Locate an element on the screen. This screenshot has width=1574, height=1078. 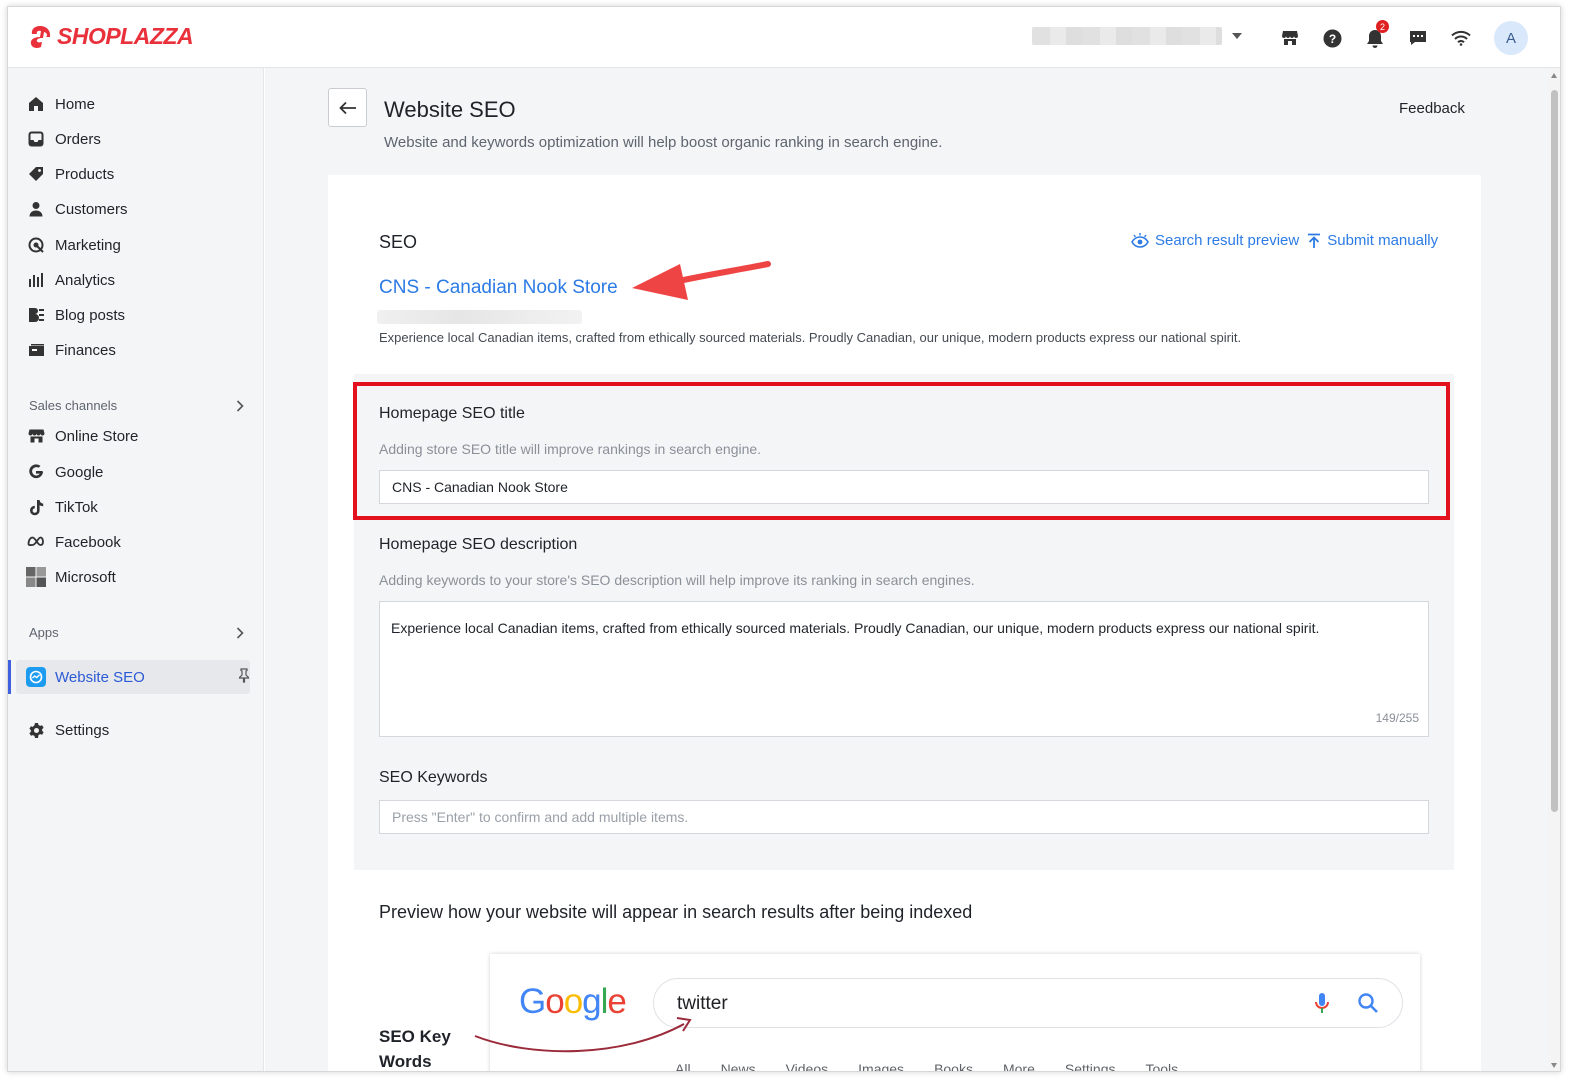
character-counter: 149/255 is located at coordinates (1397, 718).